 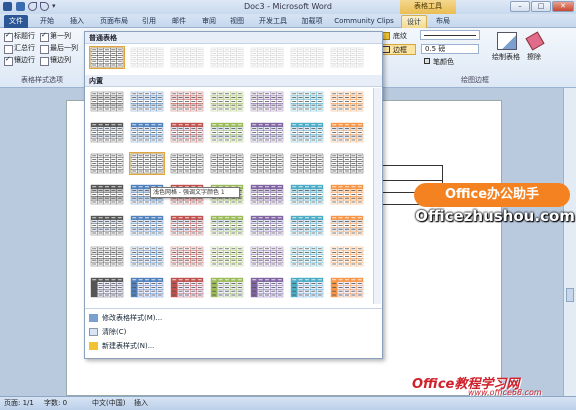 I want to click on gallery-scrollbar, so click(x=377, y=196).